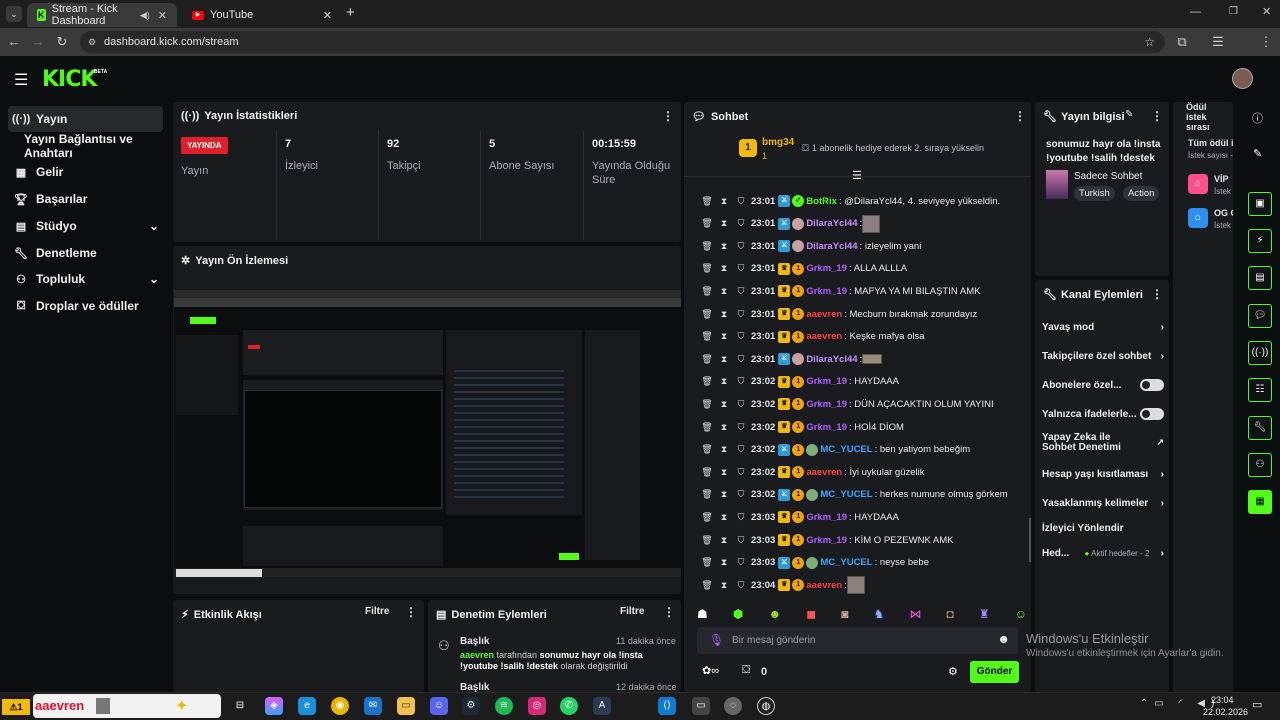 The image size is (1280, 720). I want to click on chat-message: 🗑︎ ⧗ ⛉ 23:04 ♛ 1 aaevren:, so click(862, 585).